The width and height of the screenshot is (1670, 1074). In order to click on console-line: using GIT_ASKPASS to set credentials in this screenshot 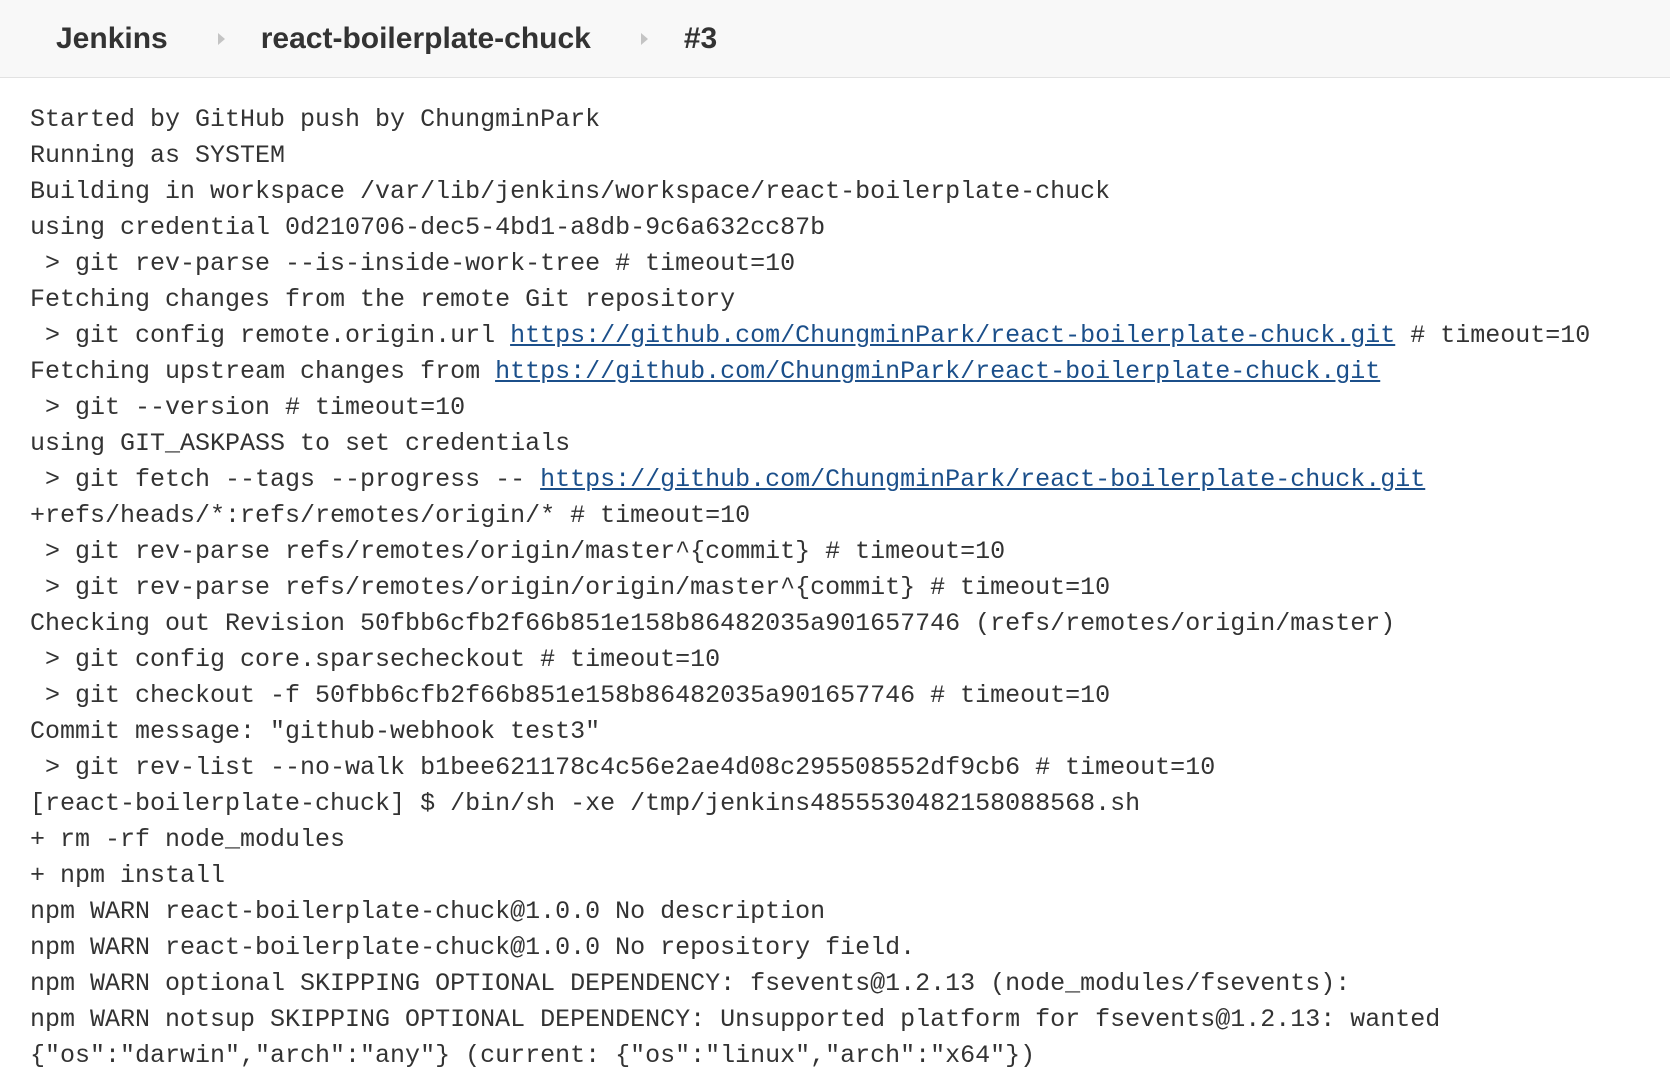, I will do `click(850, 444)`.